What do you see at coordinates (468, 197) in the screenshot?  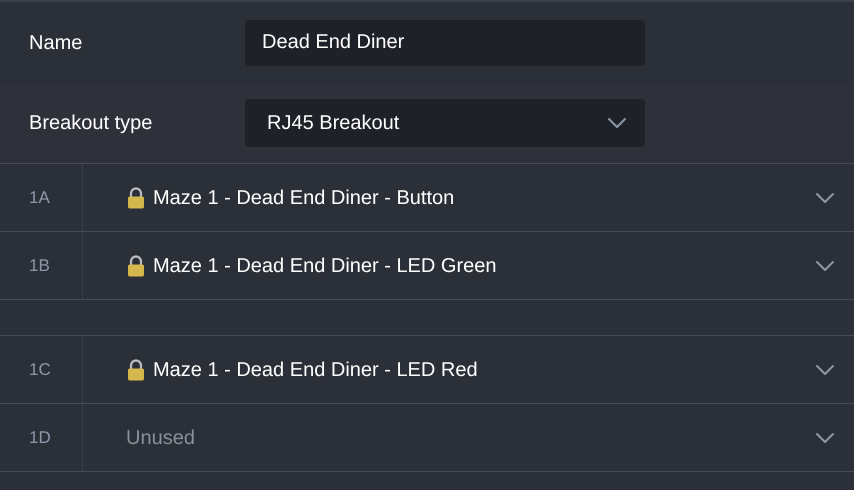 I see `port-assignment-select: Maze 1 - Dead End Diner - Button` at bounding box center [468, 197].